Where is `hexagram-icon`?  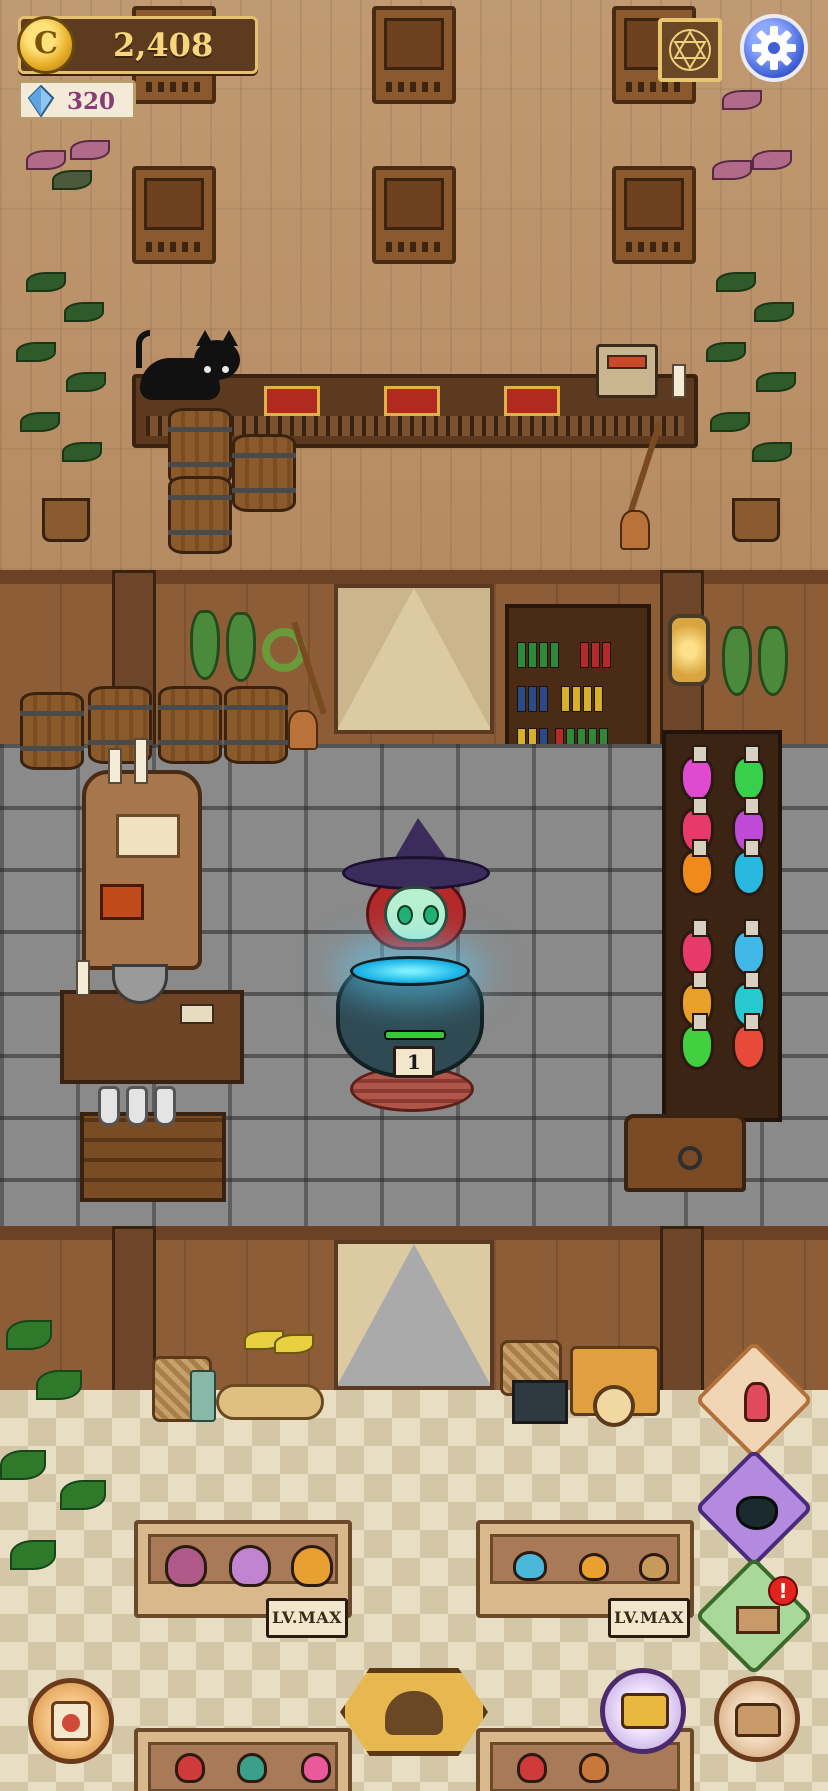 hexagram-icon is located at coordinates (690, 50).